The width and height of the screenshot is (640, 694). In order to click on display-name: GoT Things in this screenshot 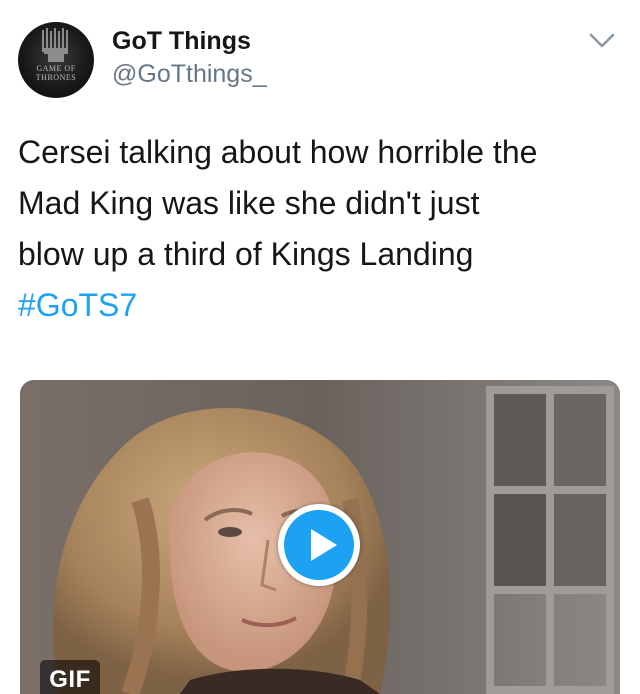, I will do `click(189, 41)`.